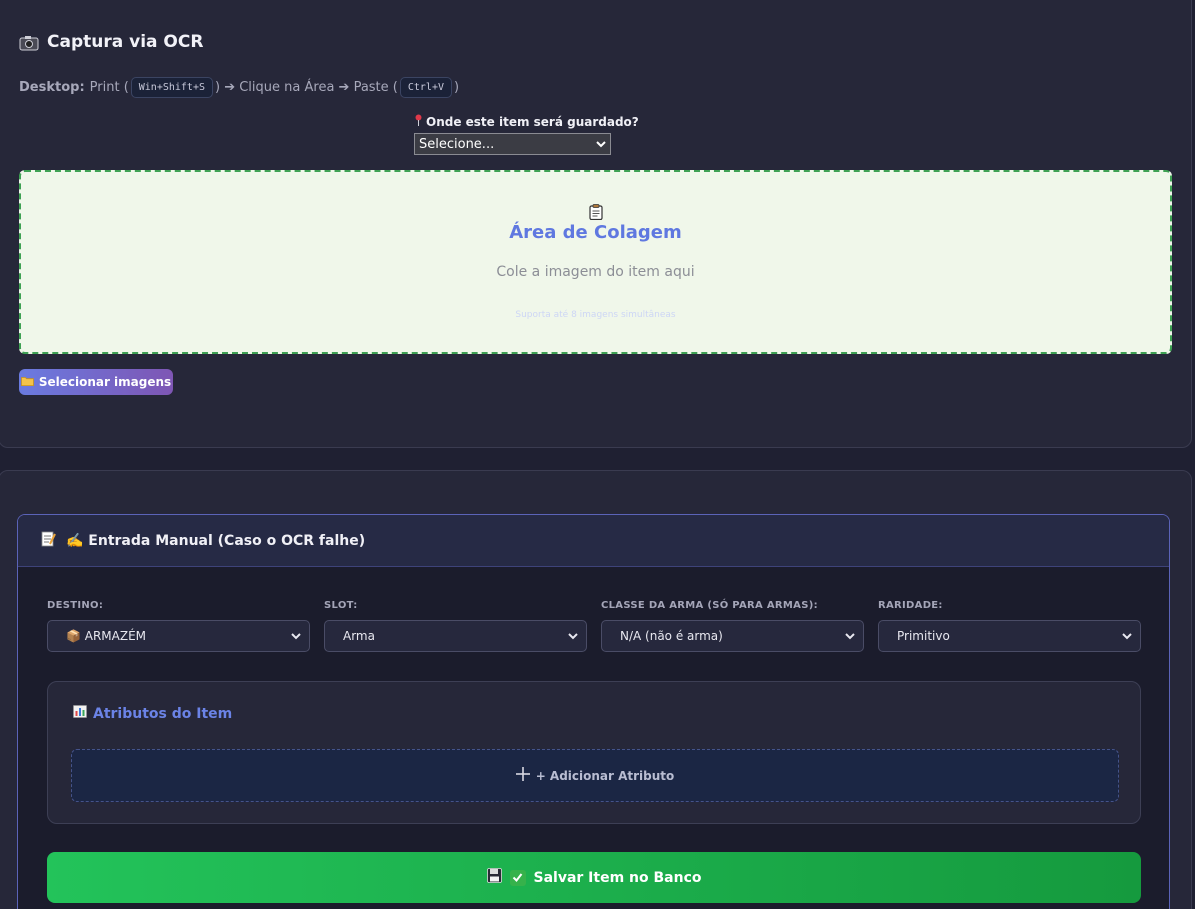  Describe the element at coordinates (910, 605) in the screenshot. I see `rarity-label: RARIDADE:` at that location.